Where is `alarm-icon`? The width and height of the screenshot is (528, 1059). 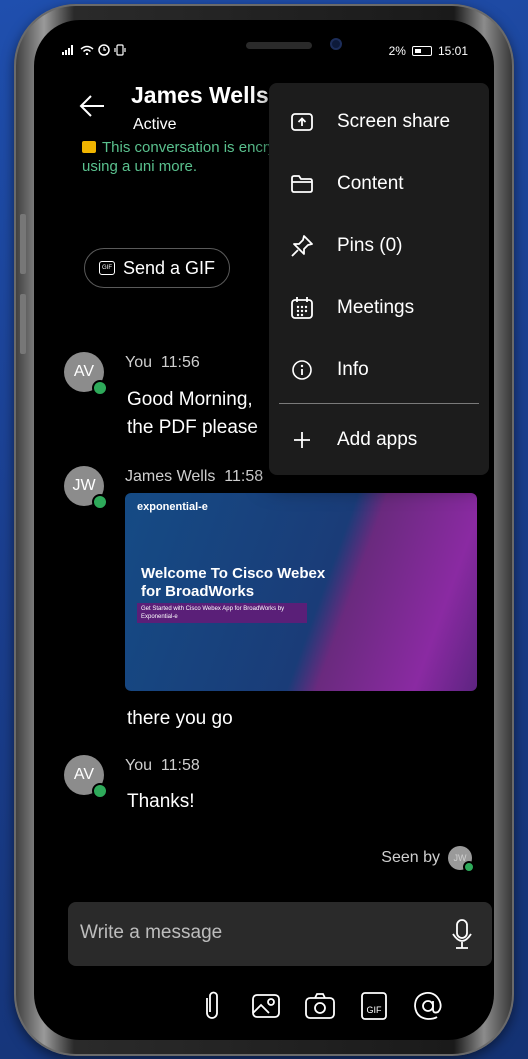 alarm-icon is located at coordinates (104, 50).